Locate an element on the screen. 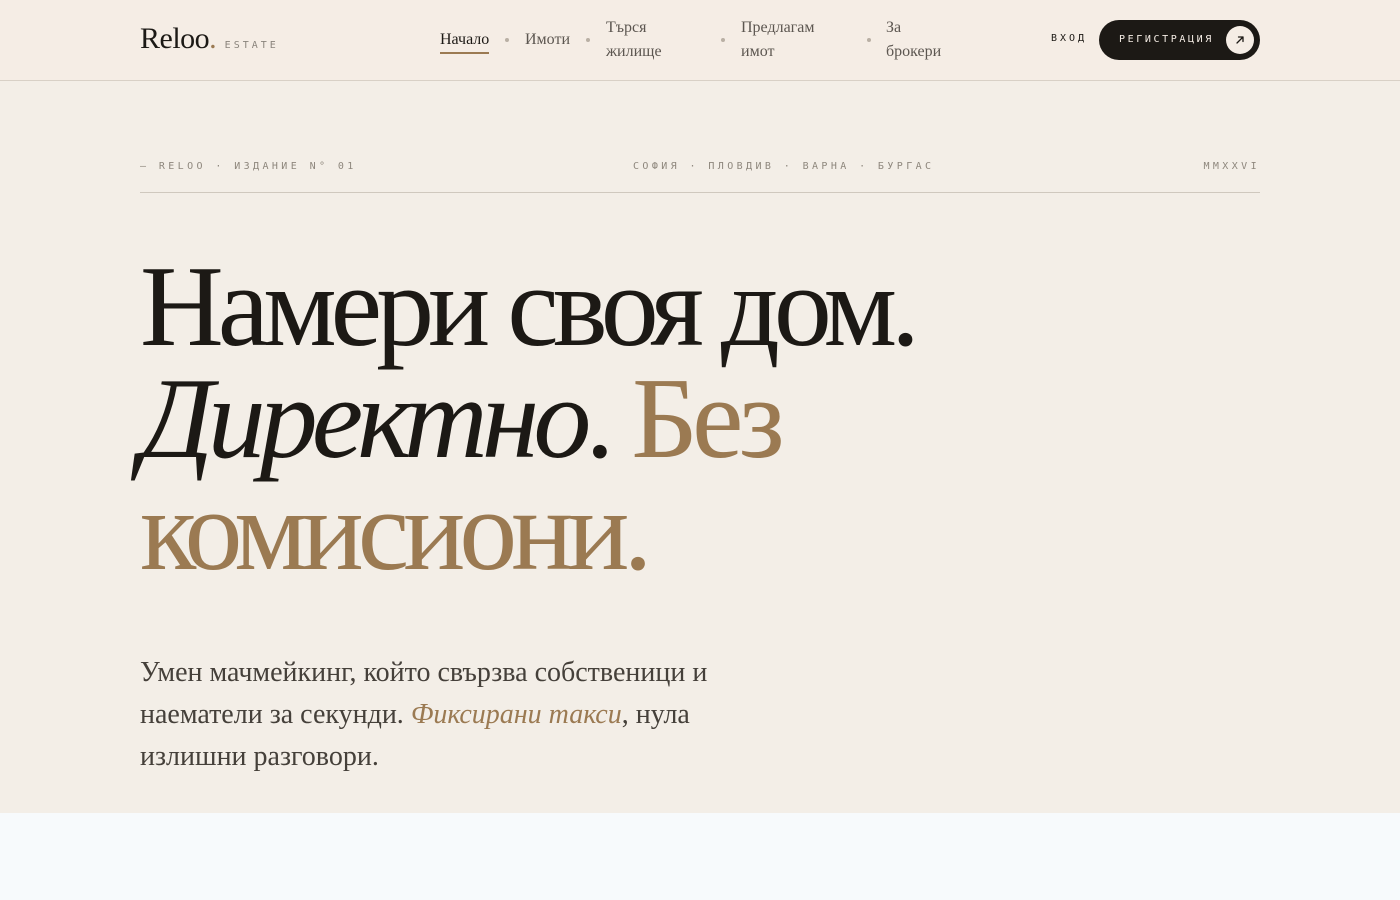 Image resolution: width=1400 pixels, height=900 pixels. nav-item-home: Начало is located at coordinates (464, 41).